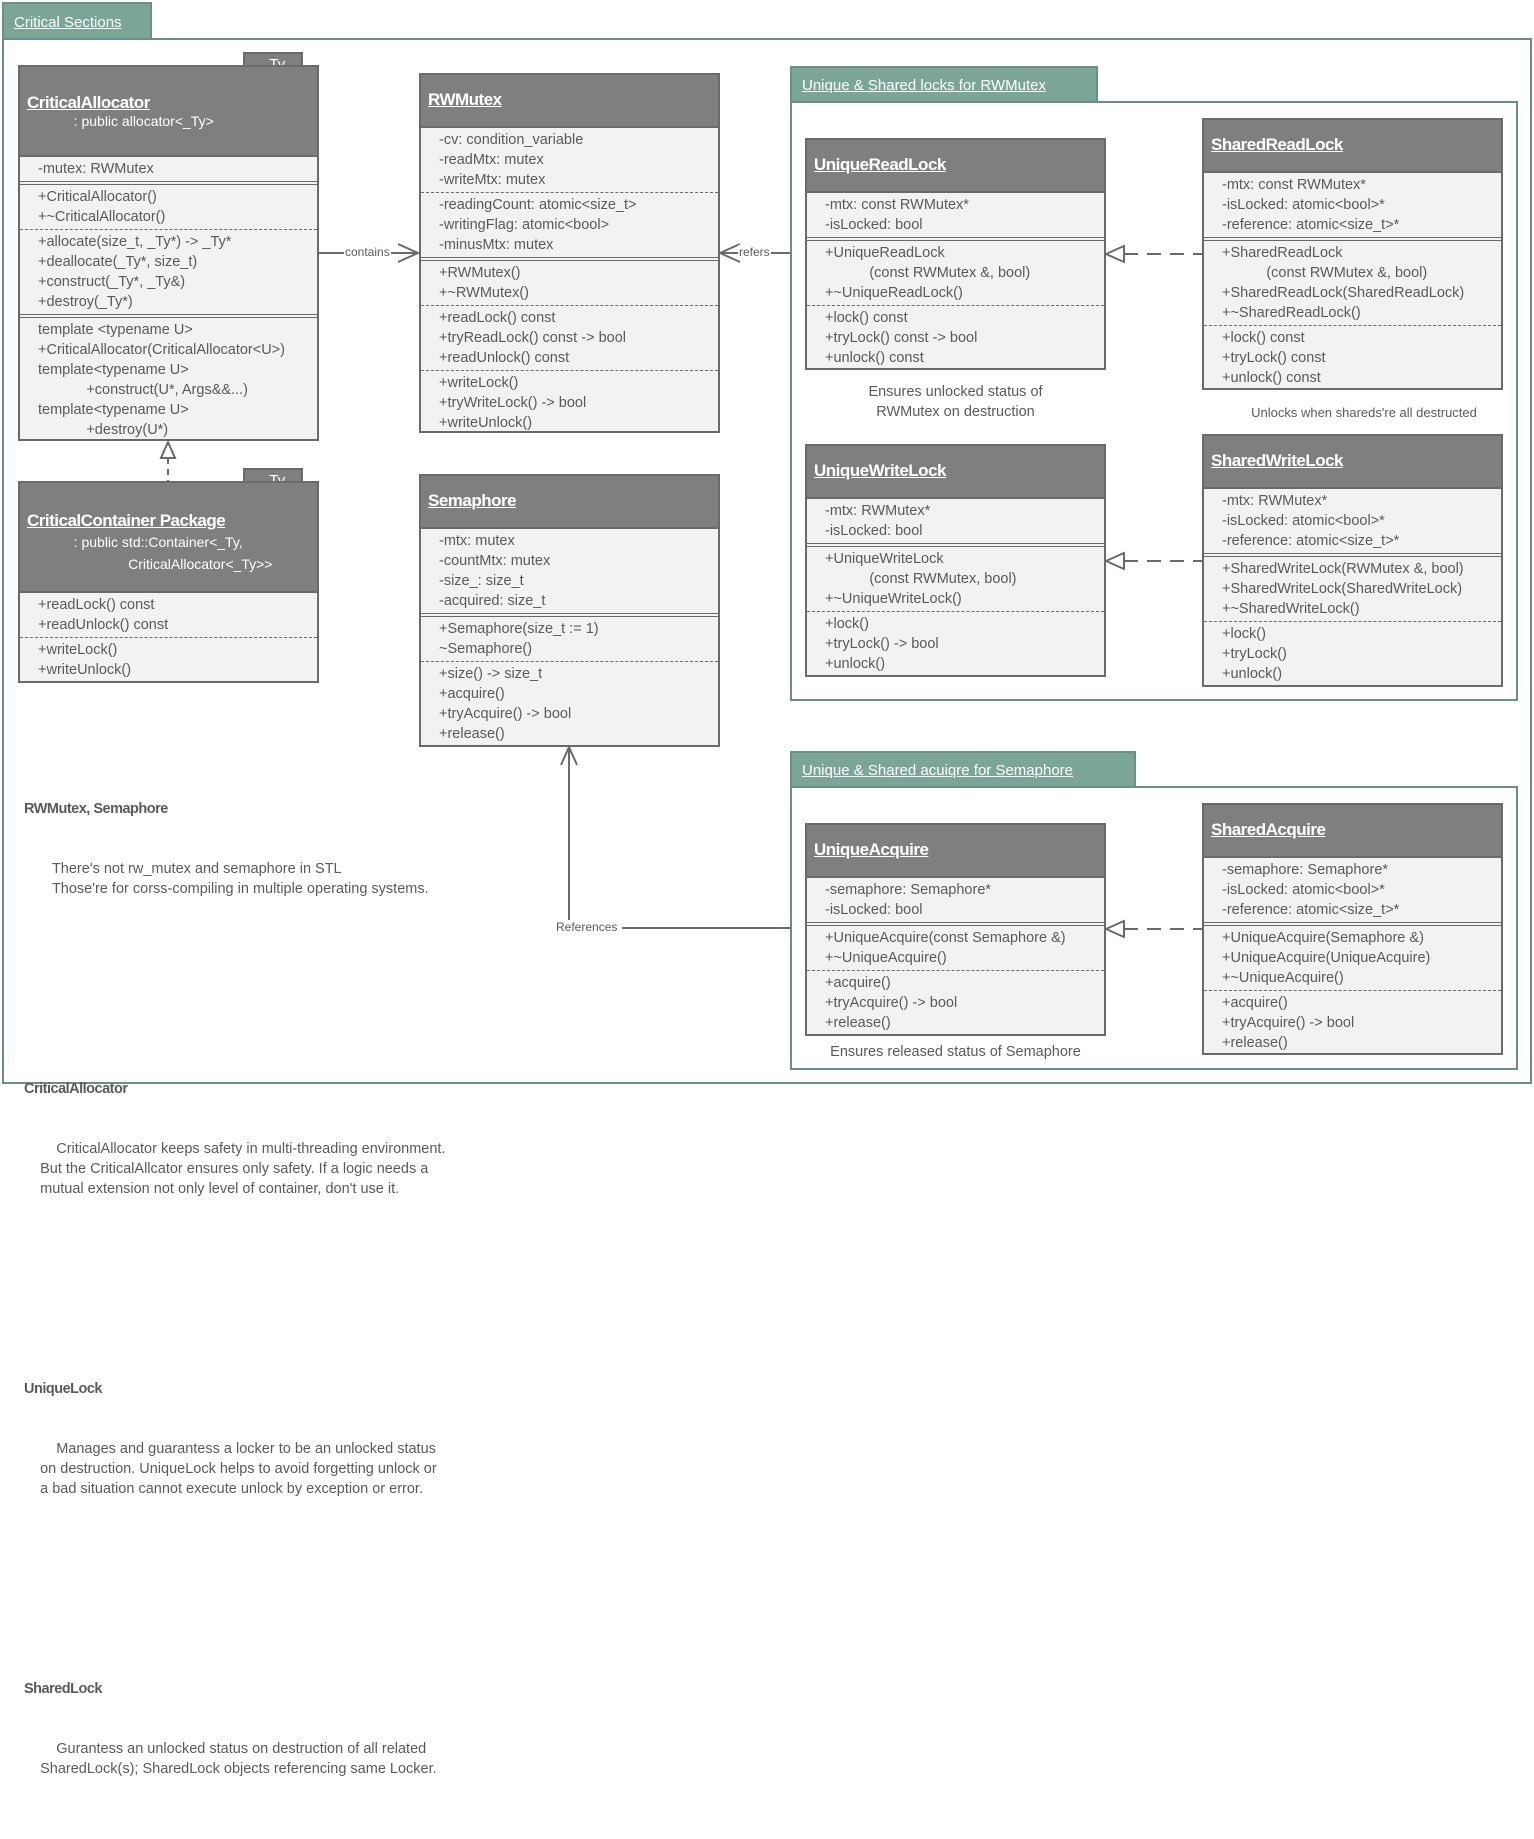  Describe the element at coordinates (524, 225) in the screenshot. I see `class-member: -writingFlag: atomic<bool>` at that location.